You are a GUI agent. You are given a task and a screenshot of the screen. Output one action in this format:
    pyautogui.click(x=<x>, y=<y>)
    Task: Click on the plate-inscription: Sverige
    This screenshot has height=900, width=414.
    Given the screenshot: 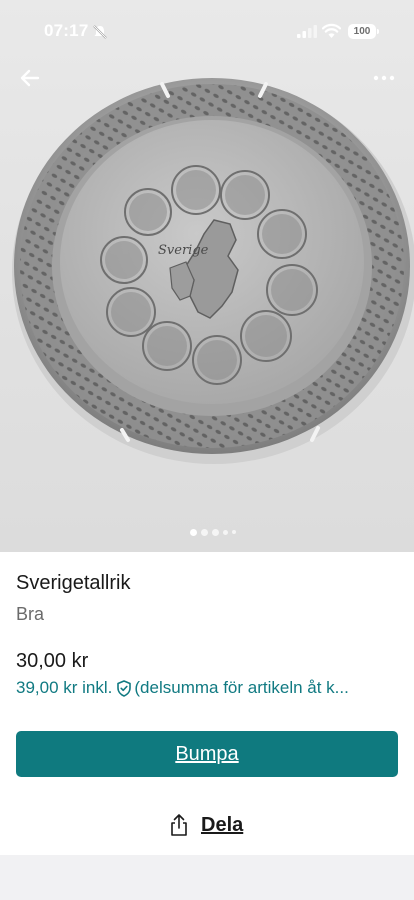 What is the action you would take?
    pyautogui.click(x=183, y=250)
    